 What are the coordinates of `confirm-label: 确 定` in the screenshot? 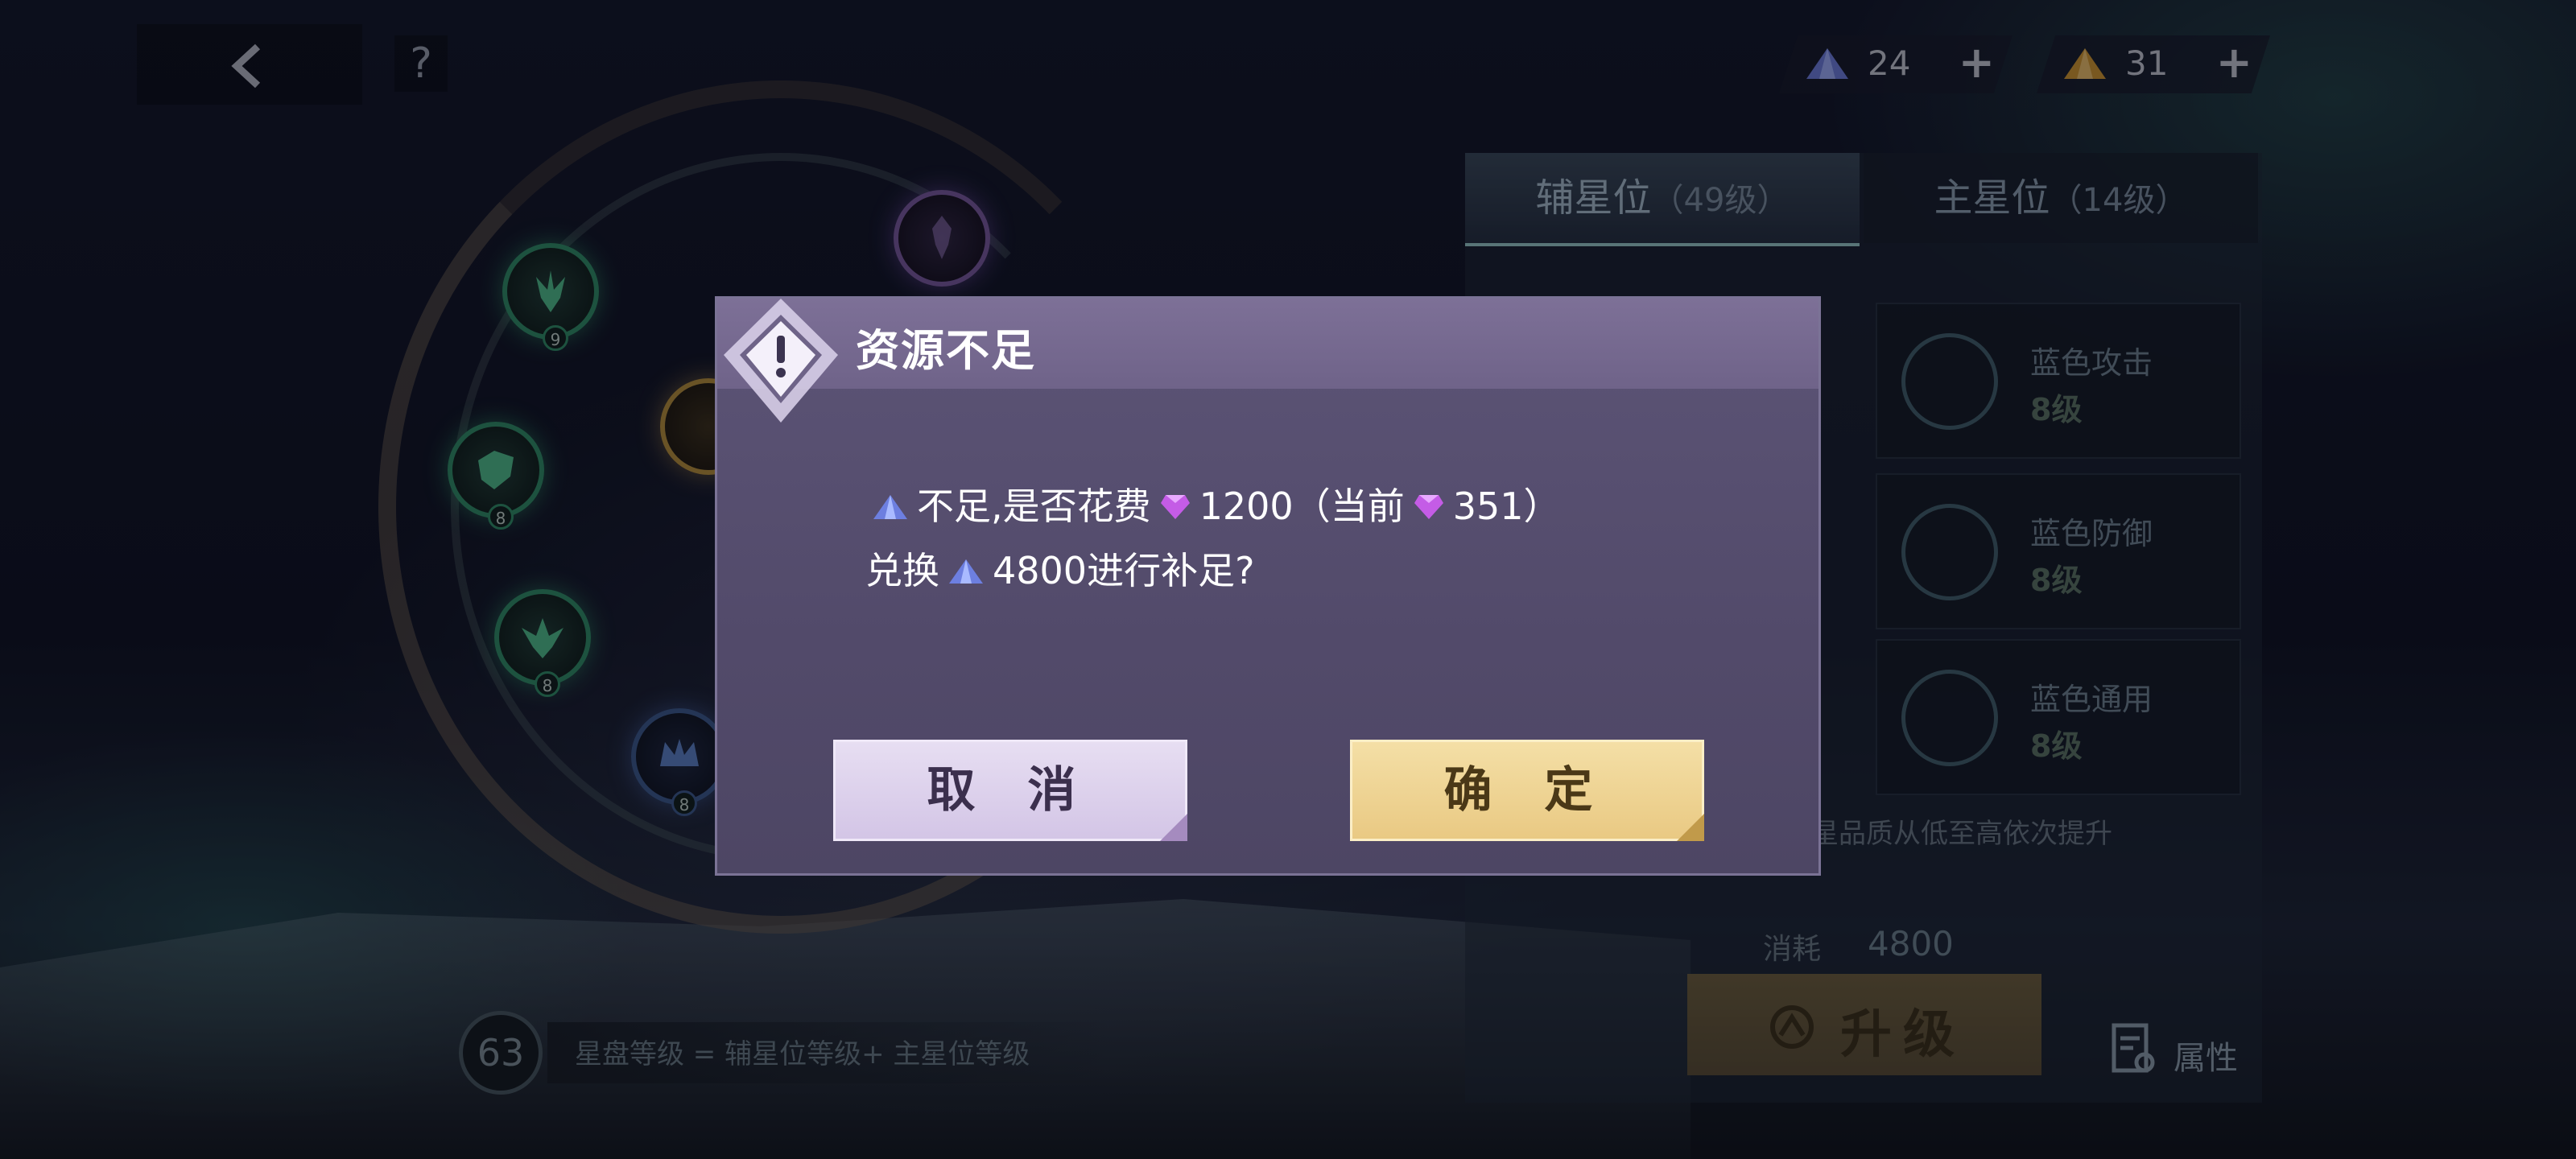 It's located at (1527, 790).